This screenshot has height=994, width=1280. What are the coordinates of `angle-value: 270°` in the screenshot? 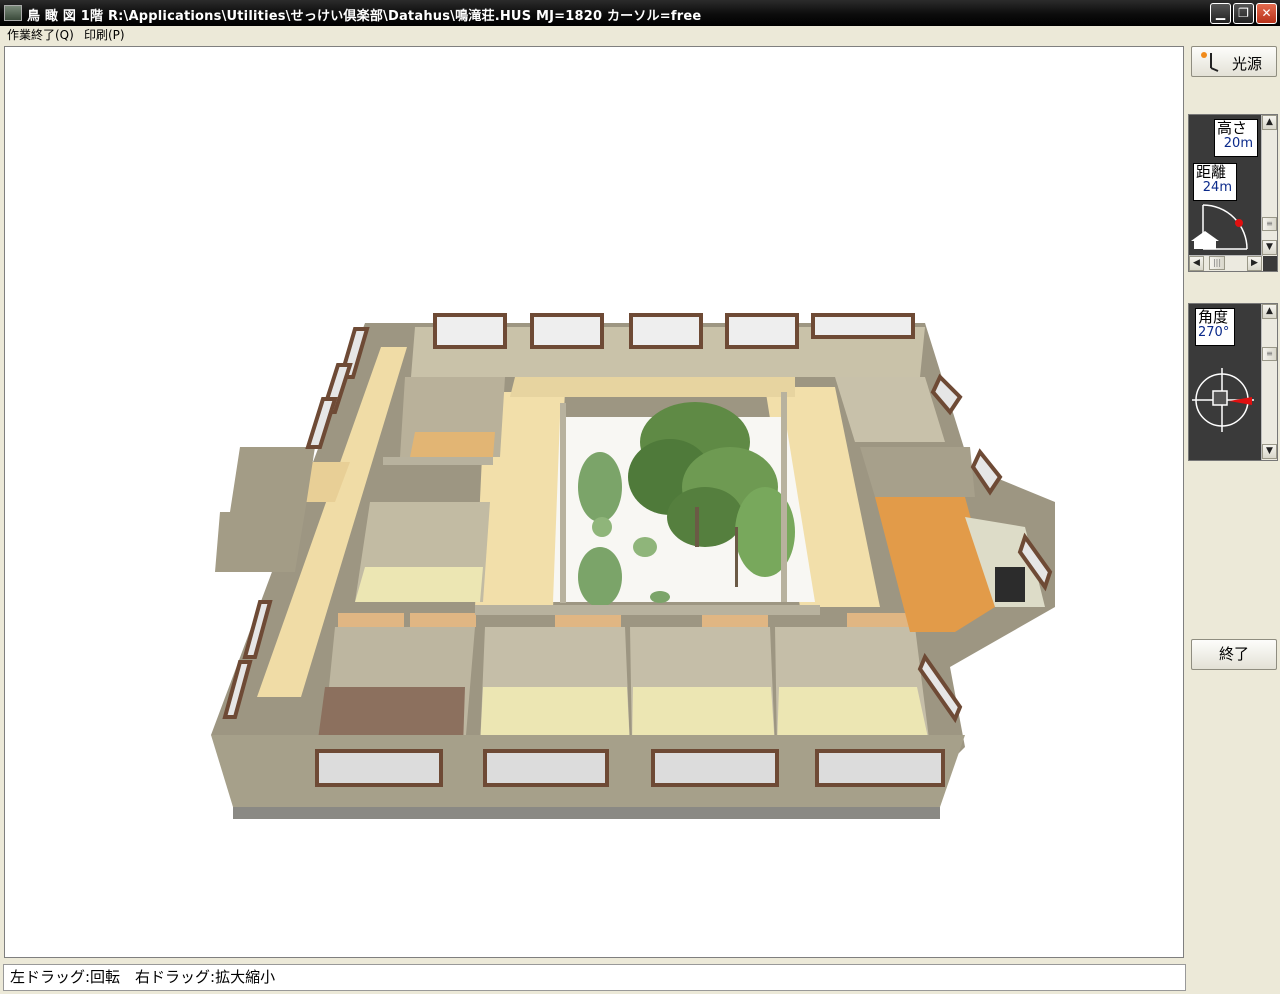 It's located at (1214, 332).